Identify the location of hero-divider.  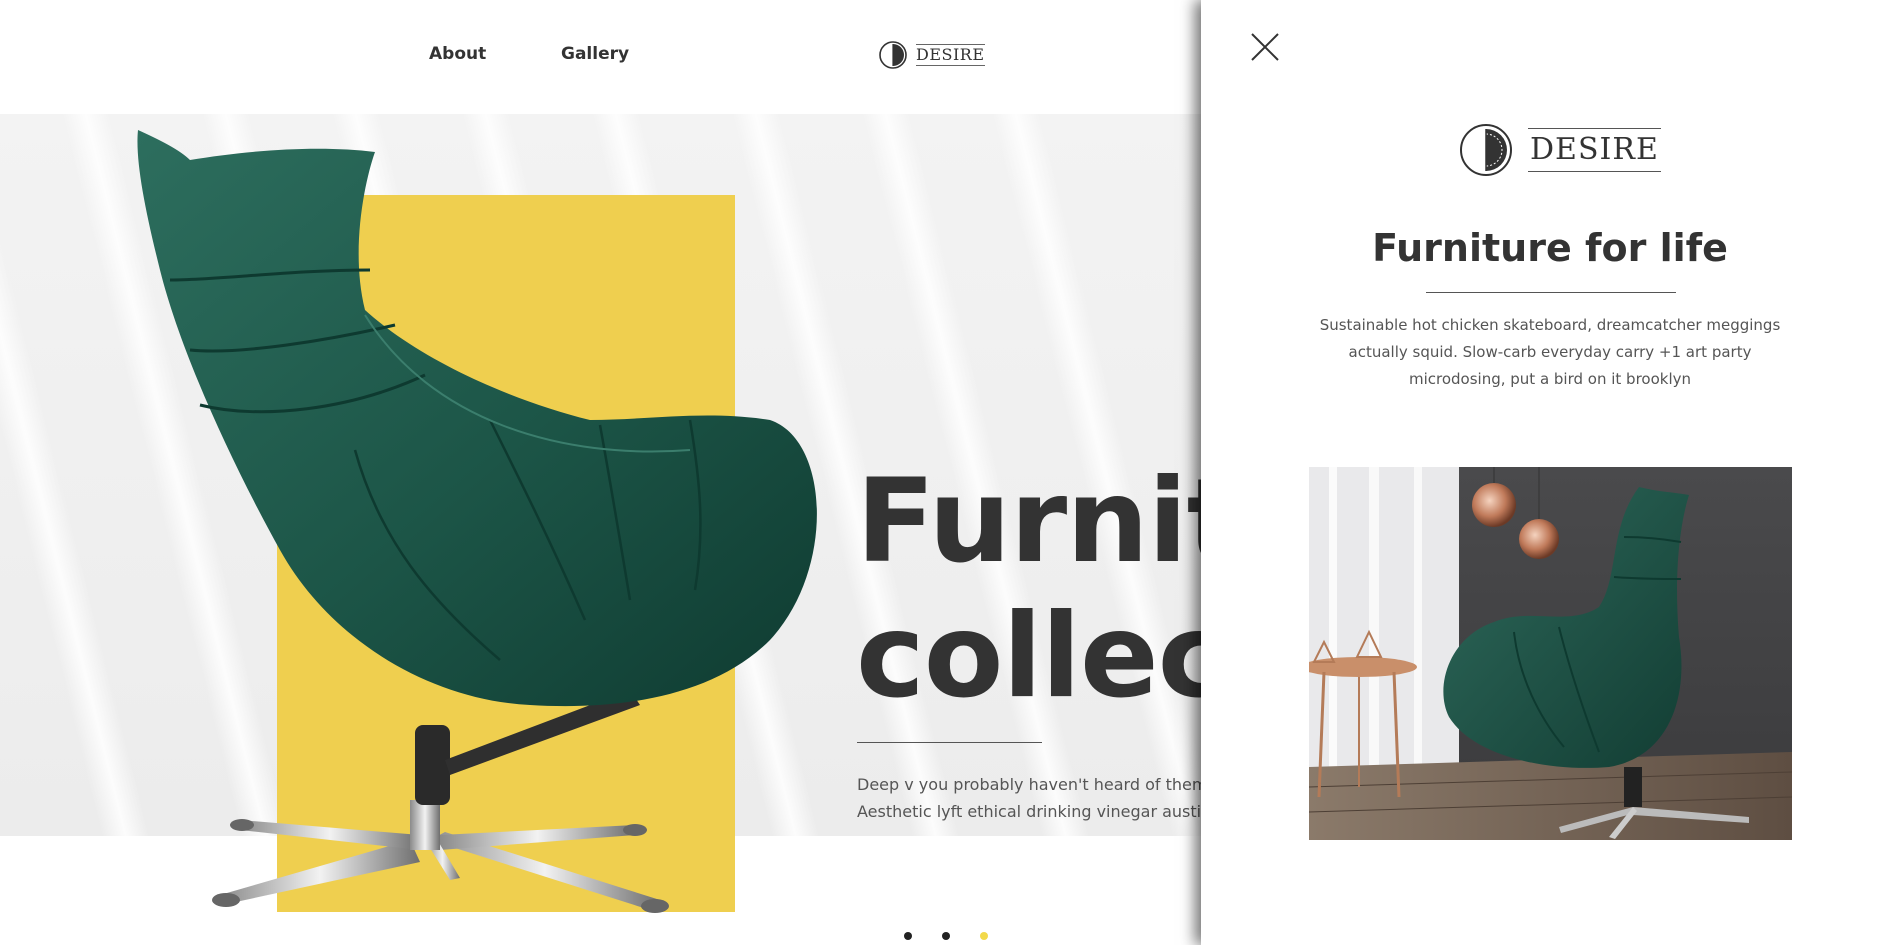
(949, 742).